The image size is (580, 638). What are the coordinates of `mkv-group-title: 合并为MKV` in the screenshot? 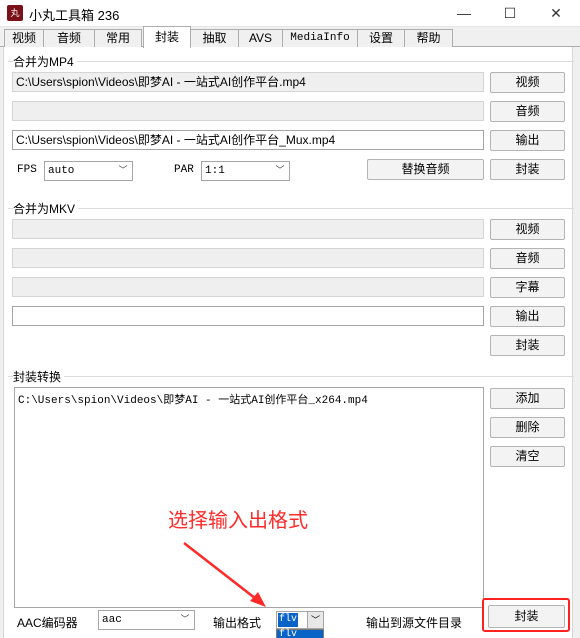 It's located at (46, 208).